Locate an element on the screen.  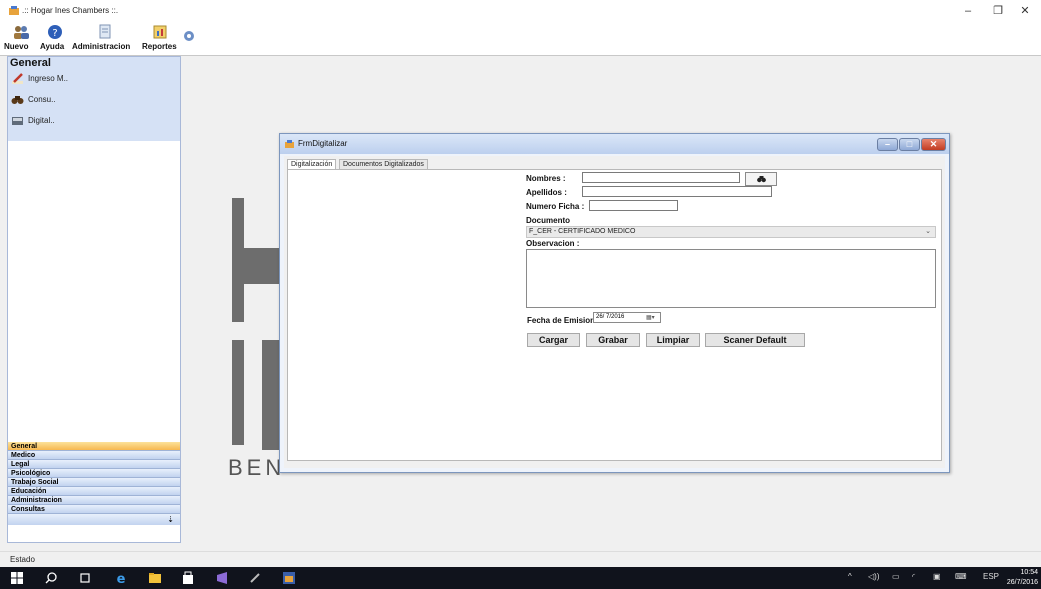
nav-item-consultas: Consu.. is located at coordinates (94, 100).